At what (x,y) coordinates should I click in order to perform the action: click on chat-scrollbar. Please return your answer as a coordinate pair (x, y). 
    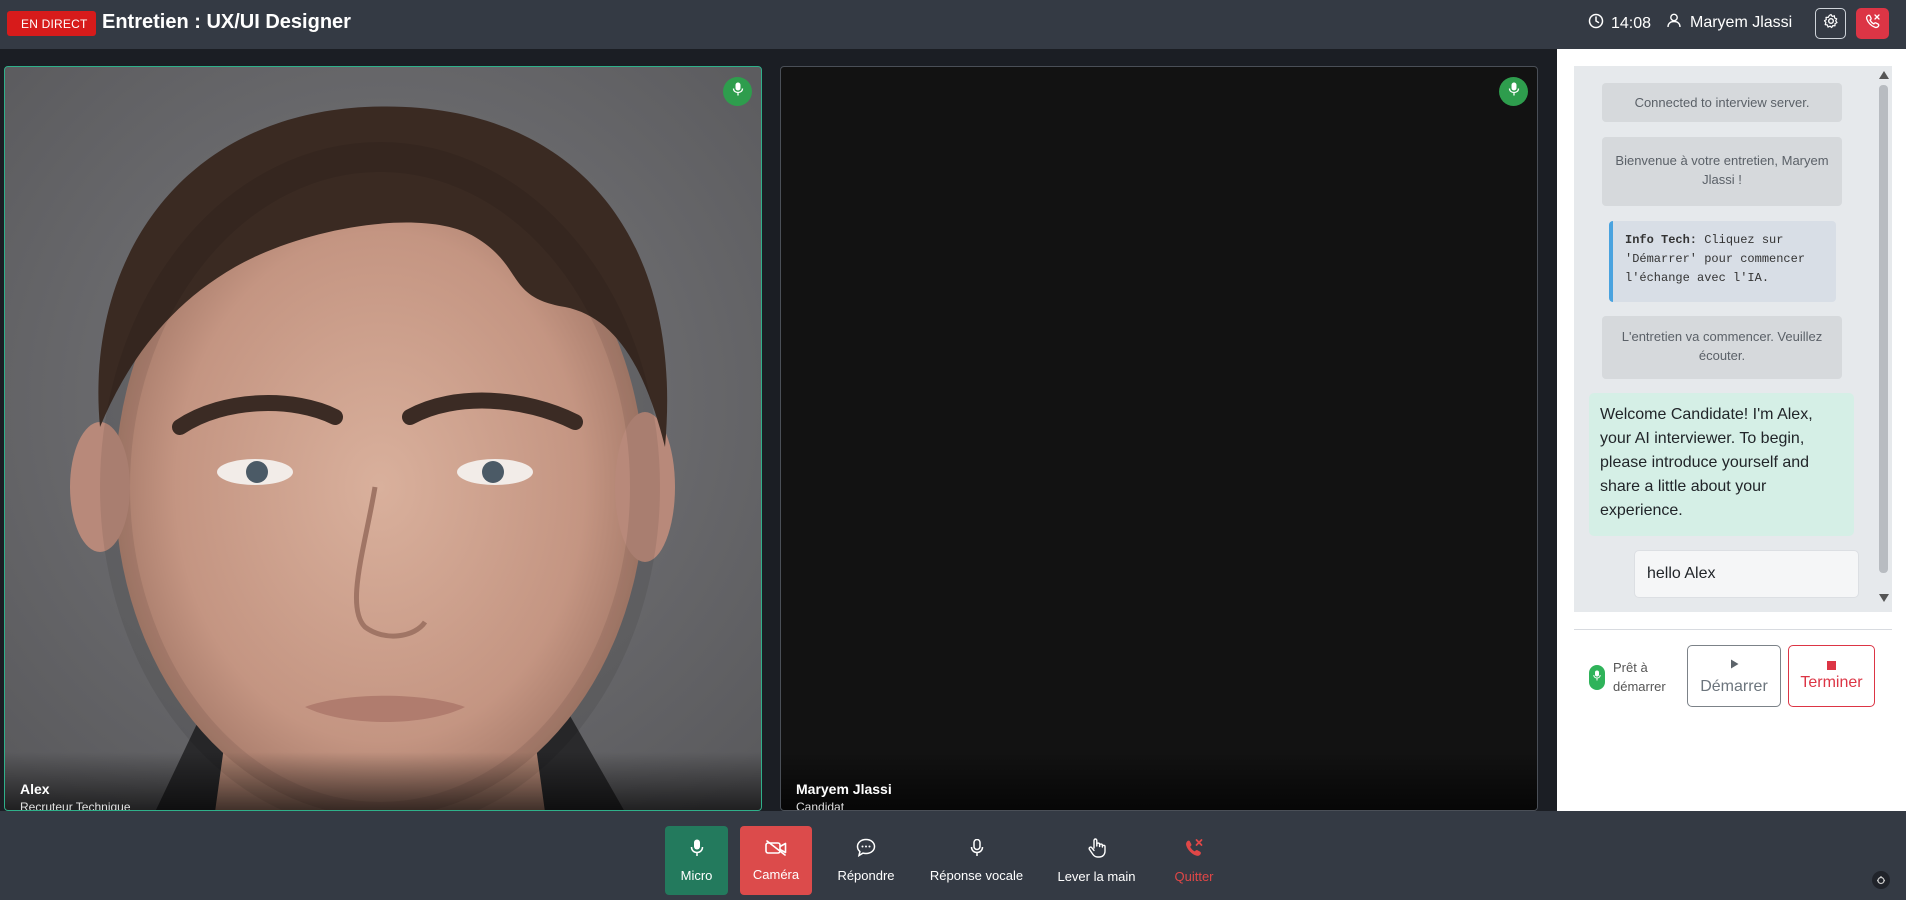
    Looking at the image, I should click on (1883, 339).